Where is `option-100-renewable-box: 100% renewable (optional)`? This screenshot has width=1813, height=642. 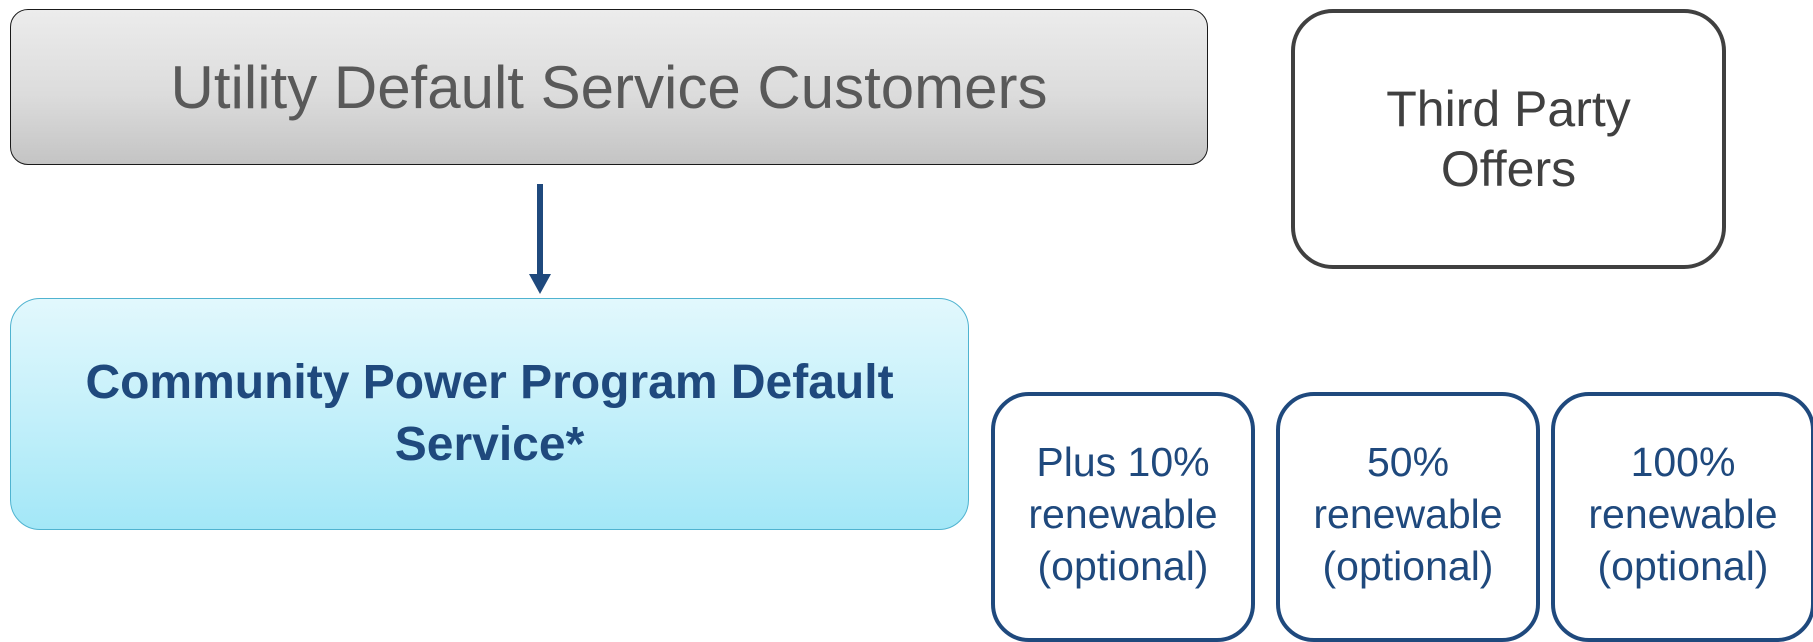 option-100-renewable-box: 100% renewable (optional) is located at coordinates (1682, 517).